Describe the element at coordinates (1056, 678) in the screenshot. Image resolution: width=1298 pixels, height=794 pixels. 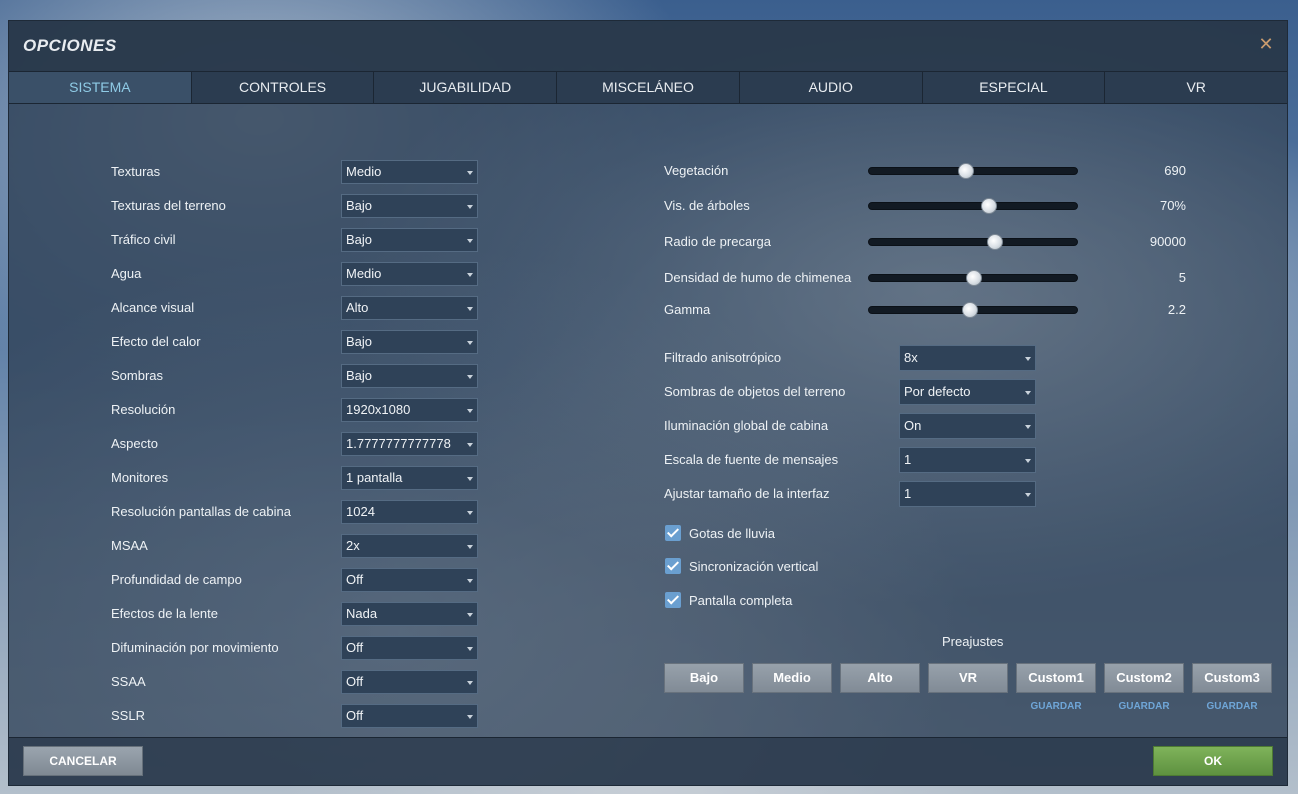
I see `preset-button: Custom1` at that location.